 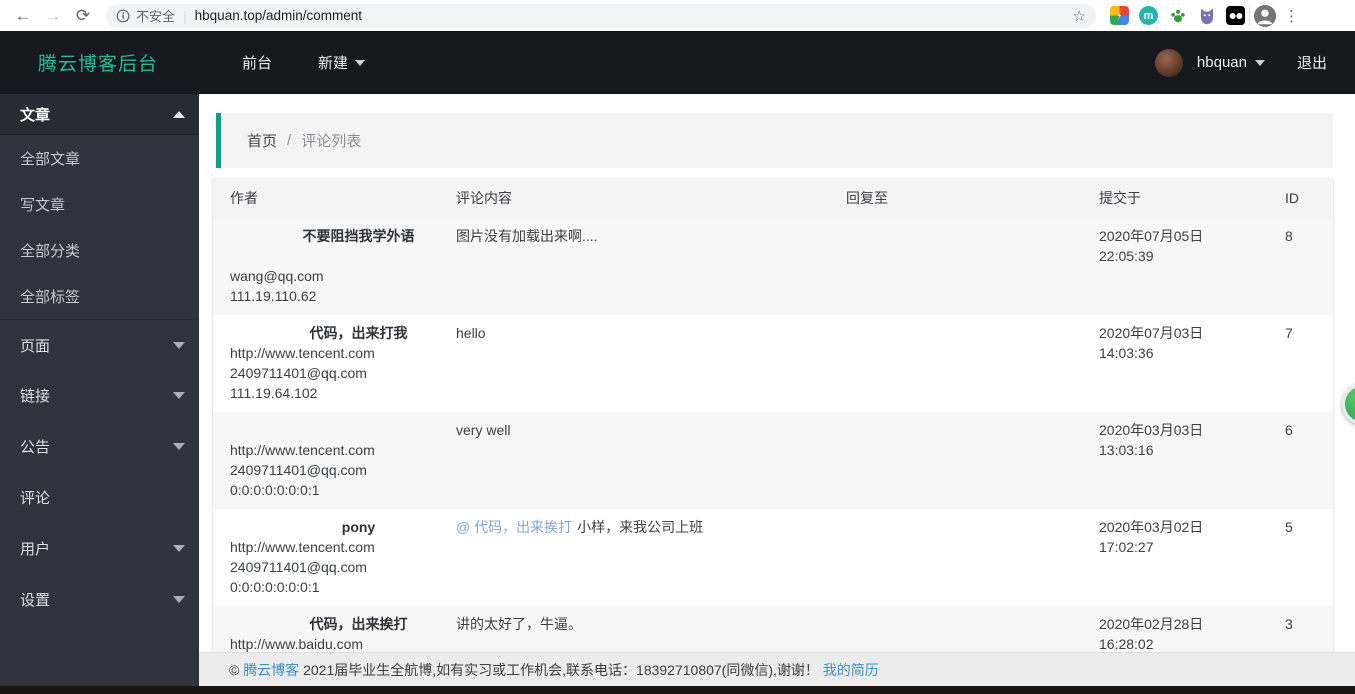 What do you see at coordinates (35, 447) in the screenshot?
I see `sidebar-item-label: 公告` at bounding box center [35, 447].